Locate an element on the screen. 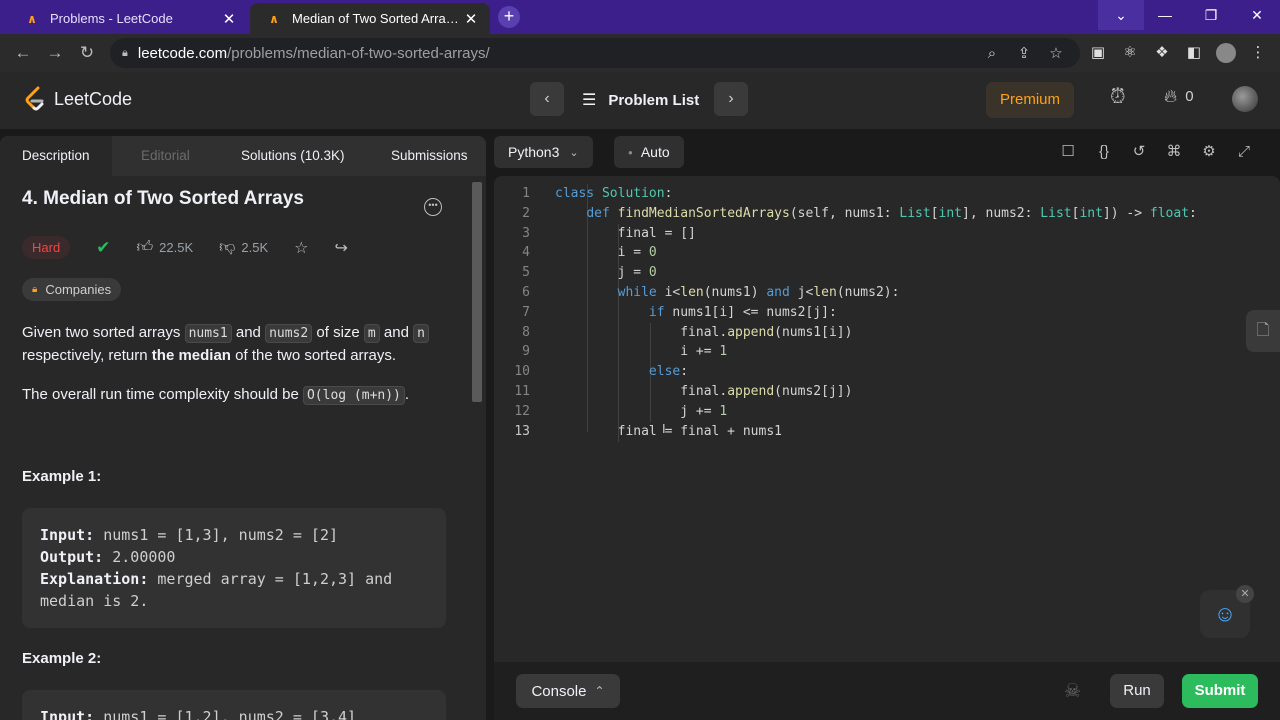  list-icon: ☰ is located at coordinates (589, 100).